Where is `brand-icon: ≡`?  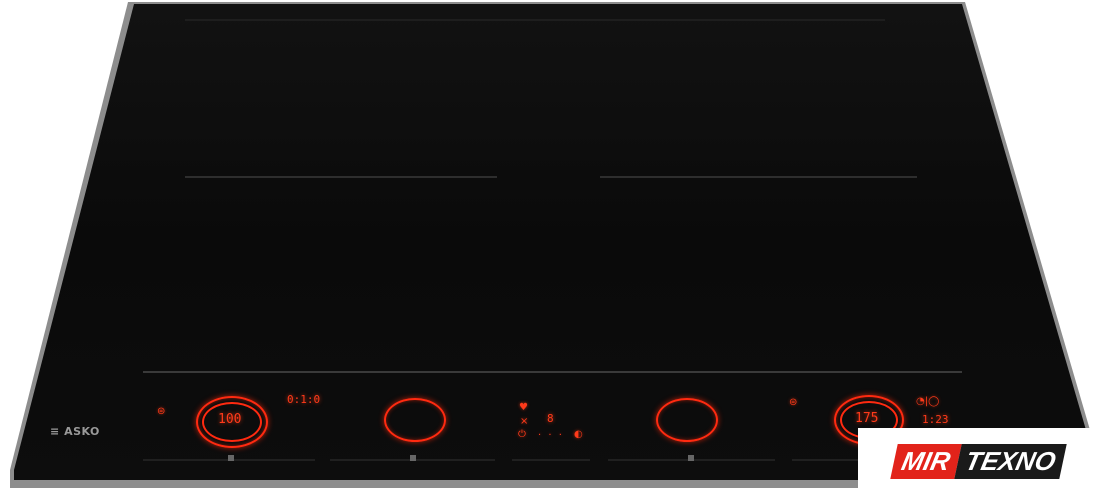 brand-icon: ≡ is located at coordinates (55, 431).